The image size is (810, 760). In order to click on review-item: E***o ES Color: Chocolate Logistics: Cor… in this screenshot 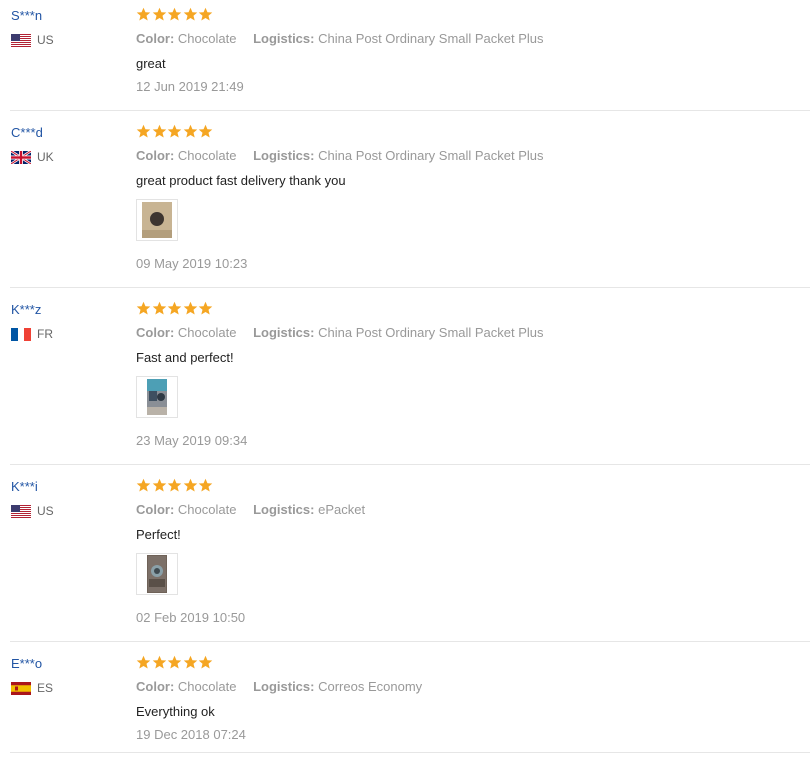, I will do `click(410, 700)`.